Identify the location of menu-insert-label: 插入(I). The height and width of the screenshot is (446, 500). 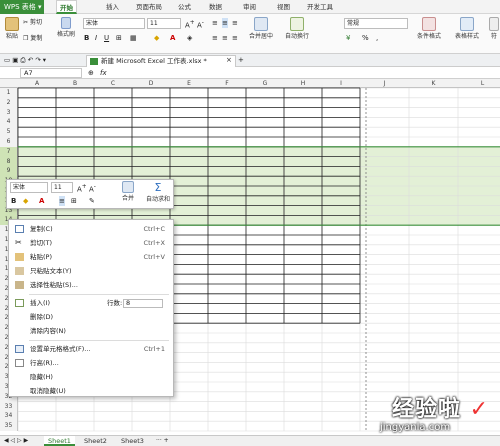
(40, 303).